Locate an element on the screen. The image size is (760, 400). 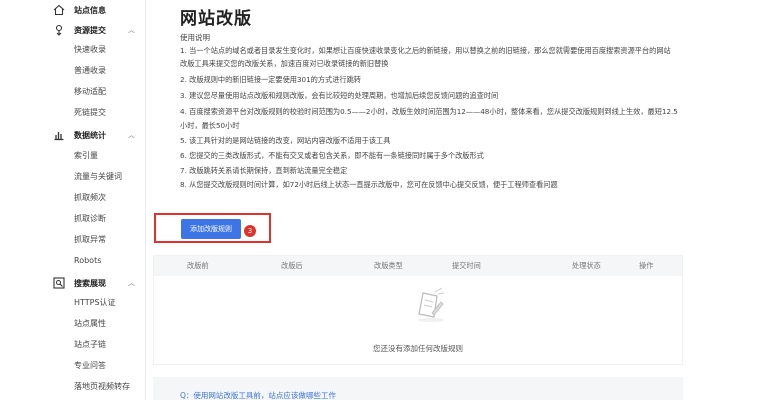
column-header-submit-time: 提交时间 is located at coordinates (466, 265).